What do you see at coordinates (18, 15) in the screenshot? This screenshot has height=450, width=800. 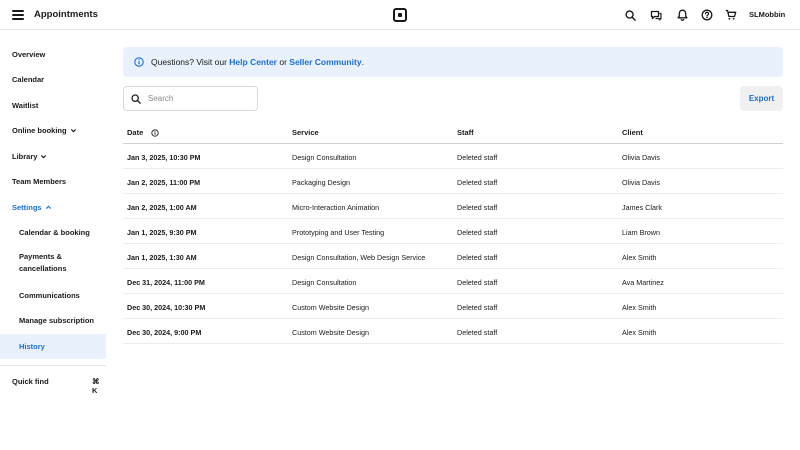 I see `menu-icon` at bounding box center [18, 15].